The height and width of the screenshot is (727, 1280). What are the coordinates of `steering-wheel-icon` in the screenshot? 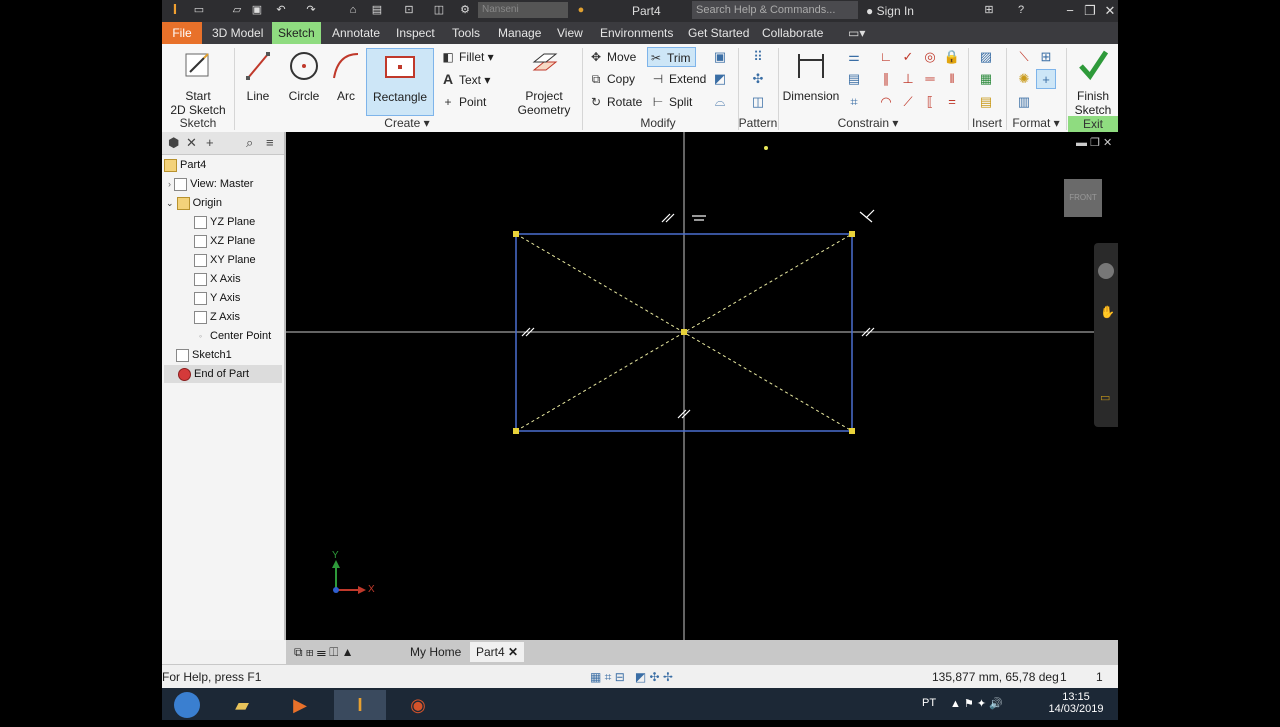 It's located at (1106, 271).